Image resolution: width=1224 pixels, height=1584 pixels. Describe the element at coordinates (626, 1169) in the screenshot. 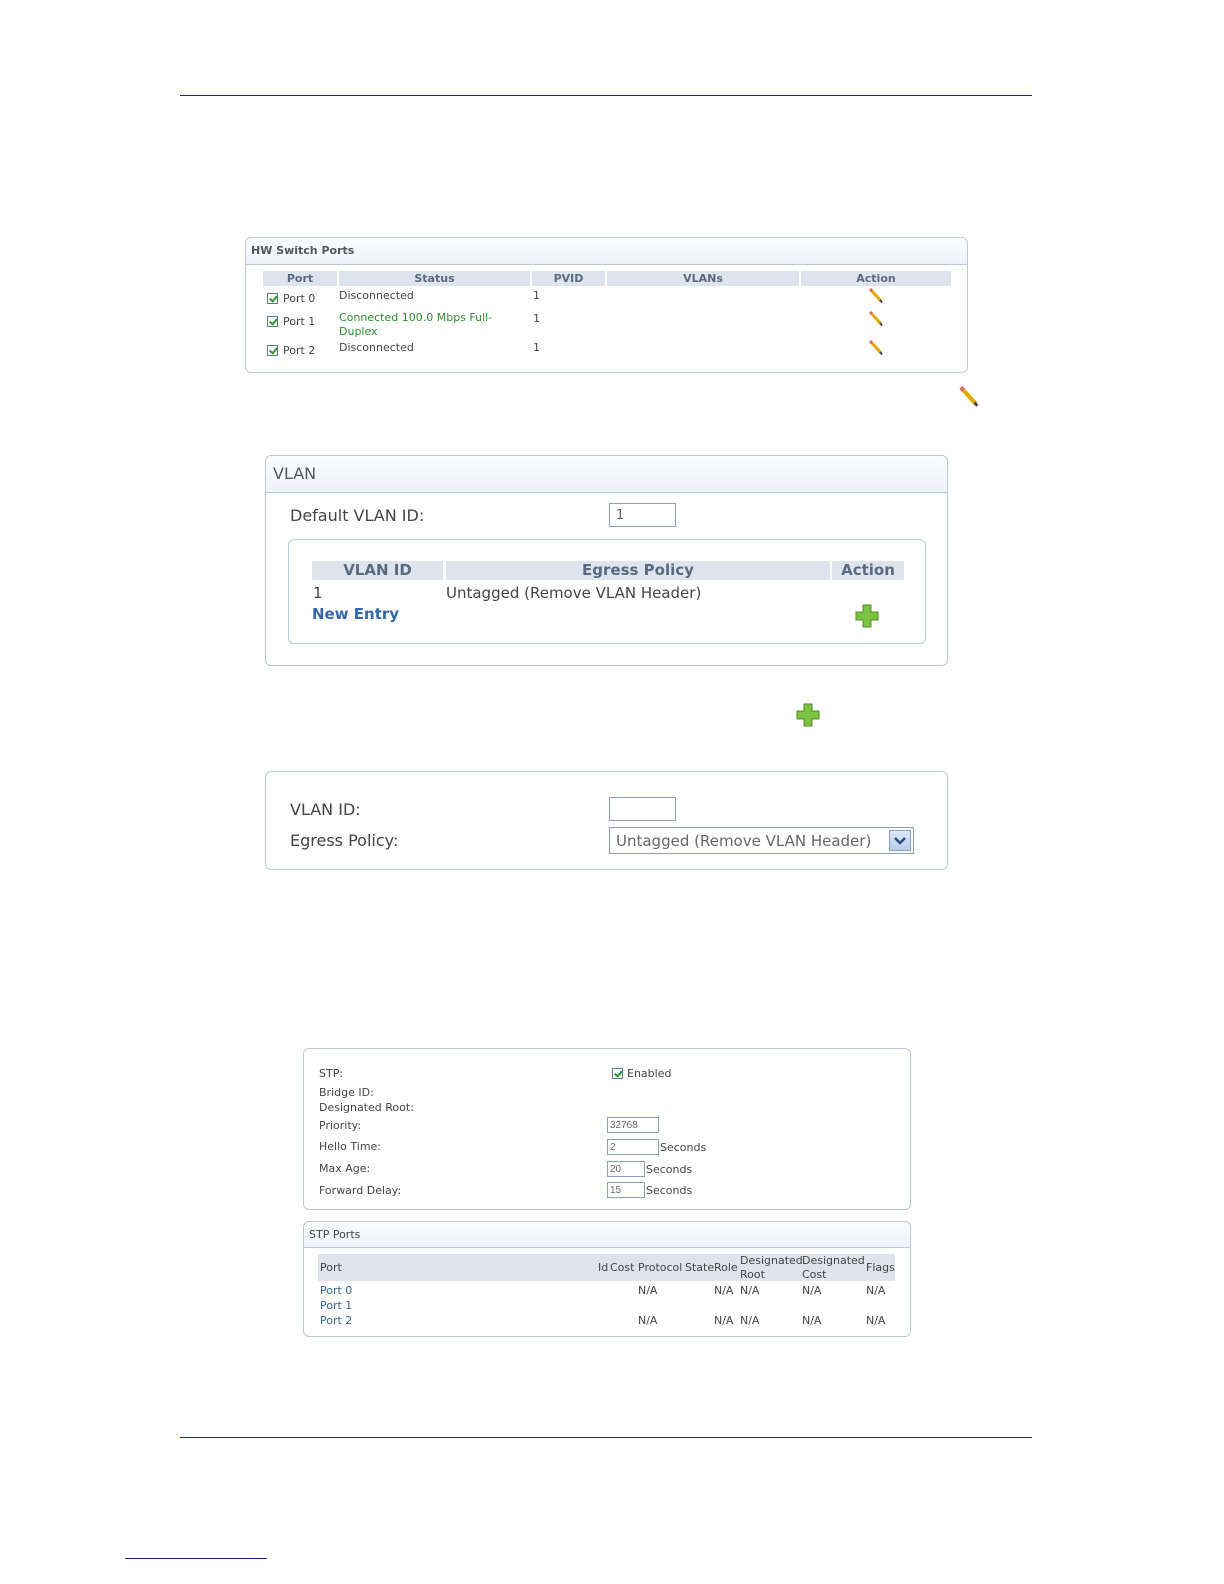

I see `max-age-input` at that location.